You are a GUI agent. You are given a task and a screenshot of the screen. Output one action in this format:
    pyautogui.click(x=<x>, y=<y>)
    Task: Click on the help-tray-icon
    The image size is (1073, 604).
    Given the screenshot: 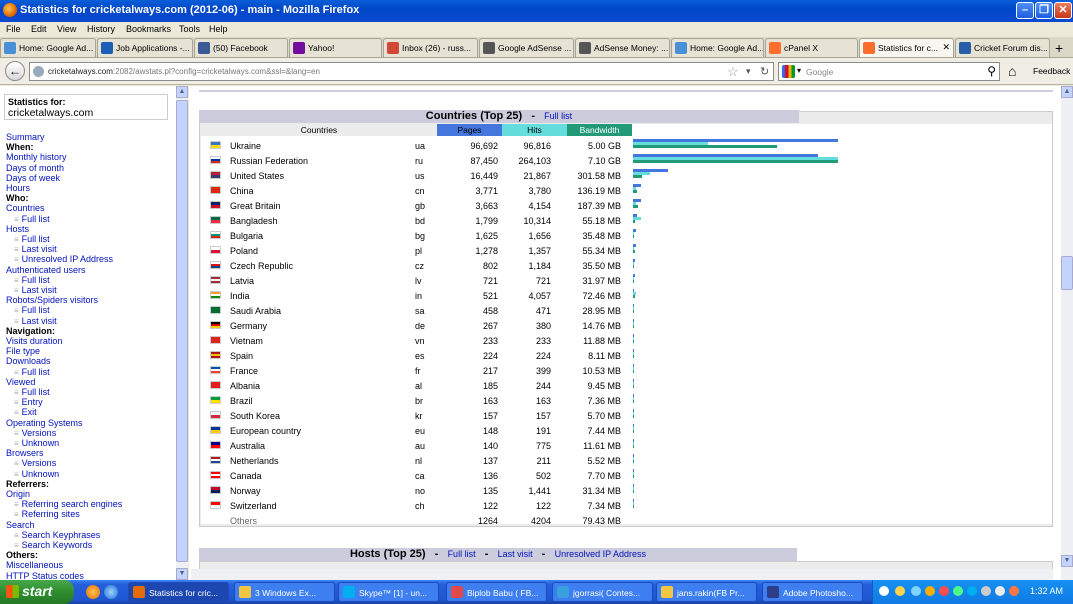 What is the action you would take?
    pyautogui.click(x=884, y=591)
    